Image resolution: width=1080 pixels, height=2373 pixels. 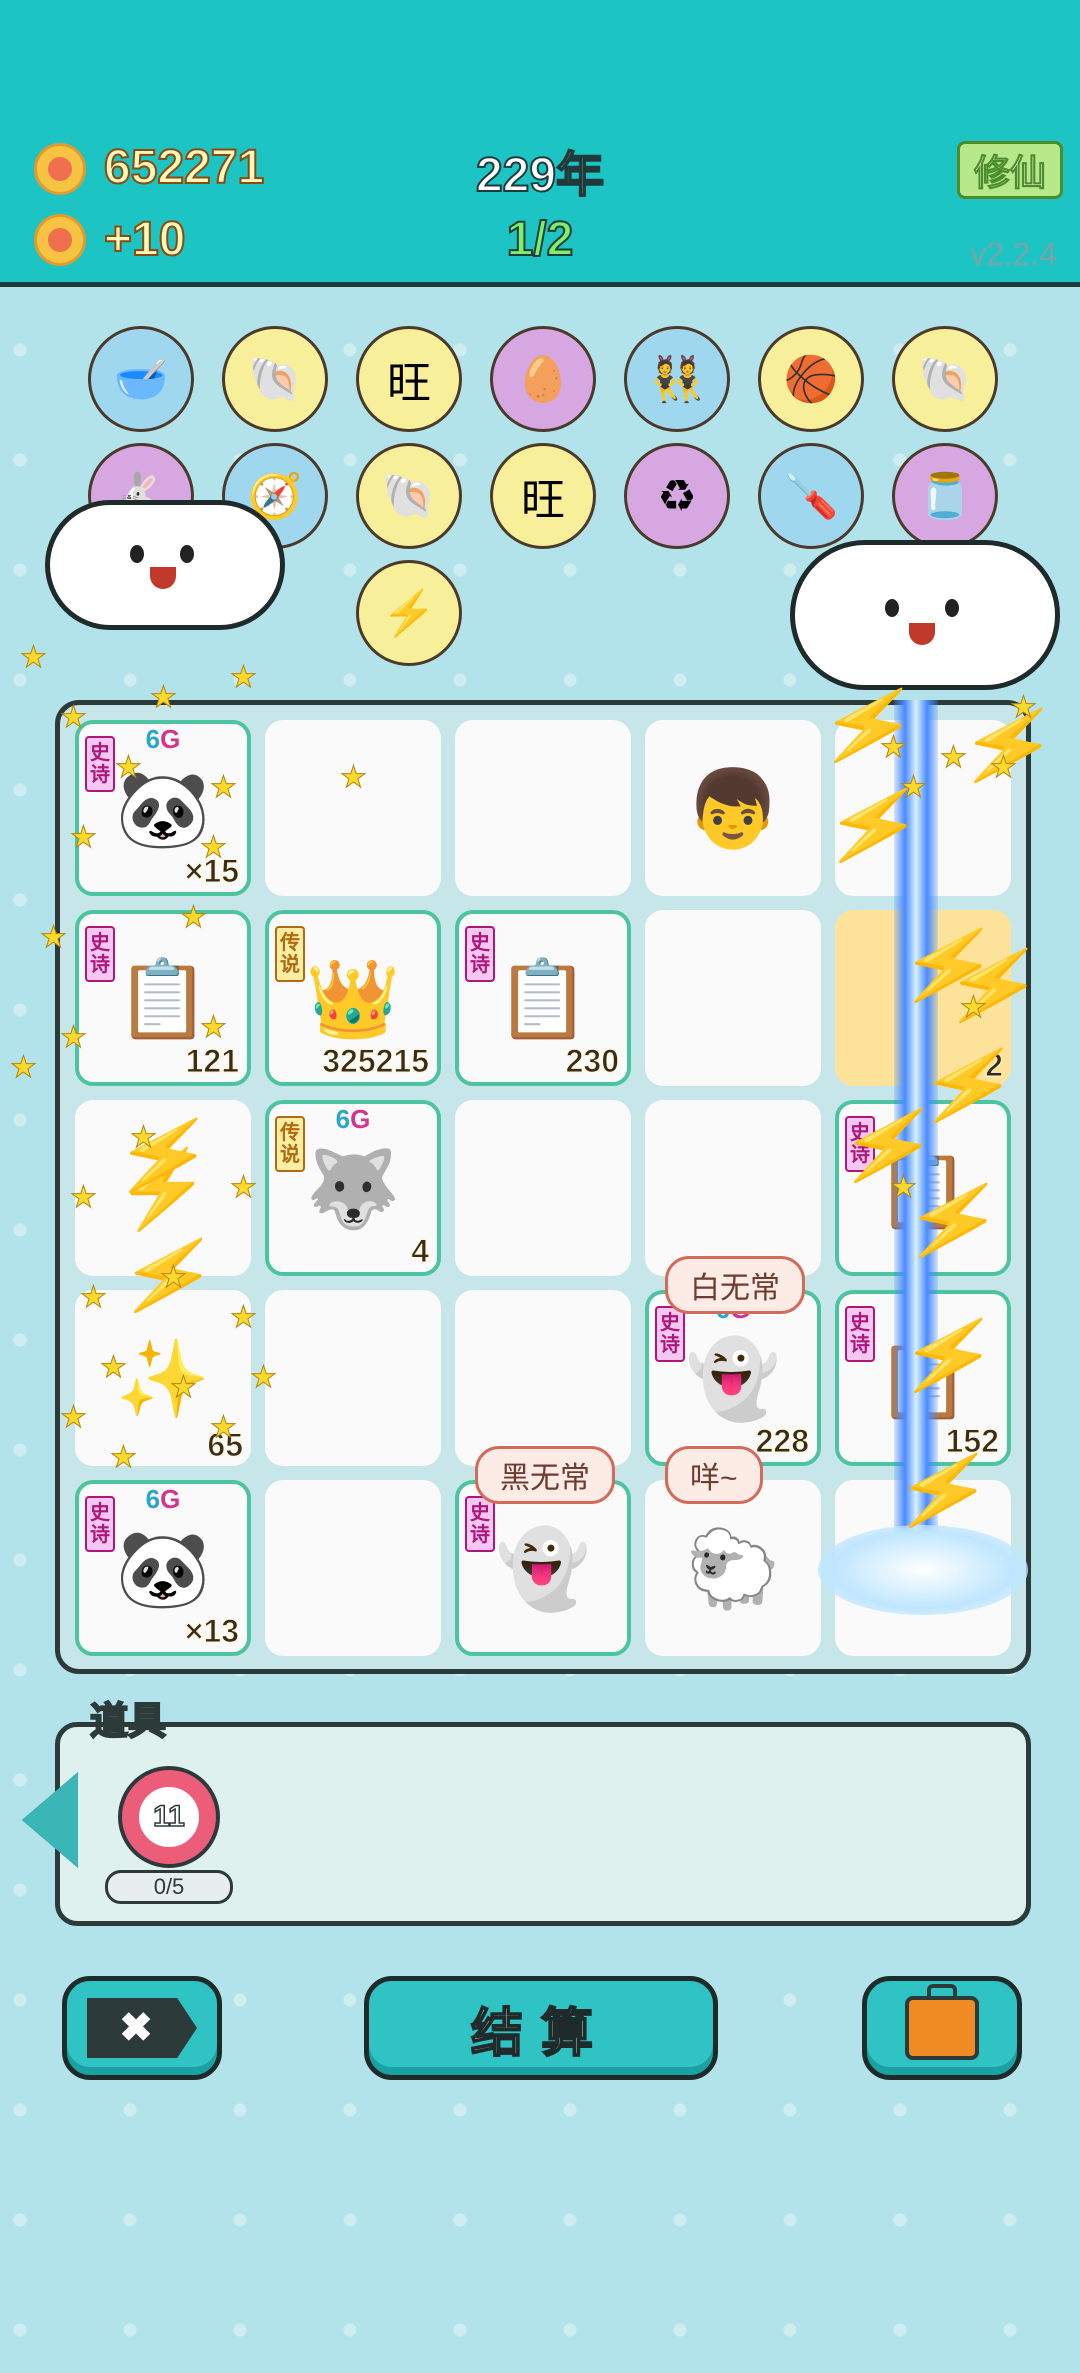 I want to click on tool-usage-count: 0/5, so click(x=169, y=1887).